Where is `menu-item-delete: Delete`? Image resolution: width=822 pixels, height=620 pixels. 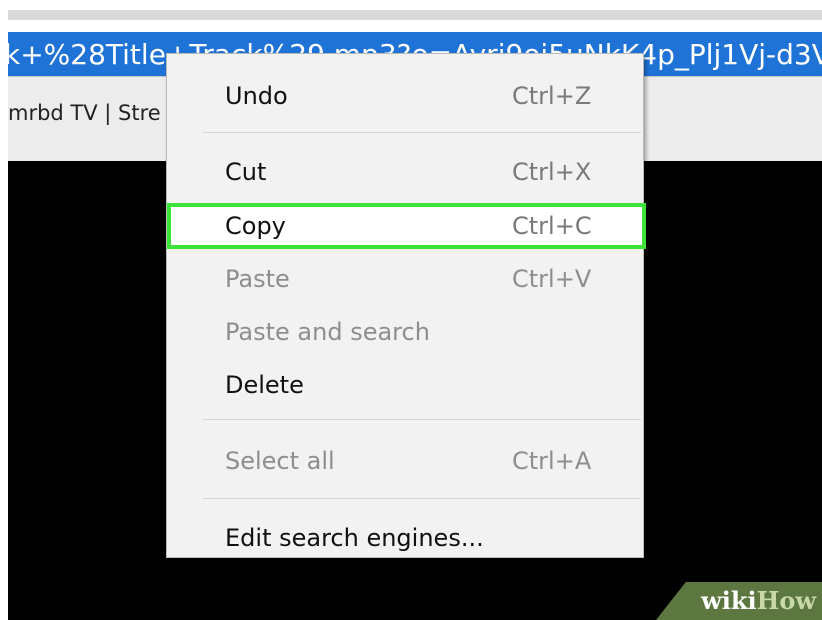
menu-item-delete: Delete is located at coordinates (405, 385).